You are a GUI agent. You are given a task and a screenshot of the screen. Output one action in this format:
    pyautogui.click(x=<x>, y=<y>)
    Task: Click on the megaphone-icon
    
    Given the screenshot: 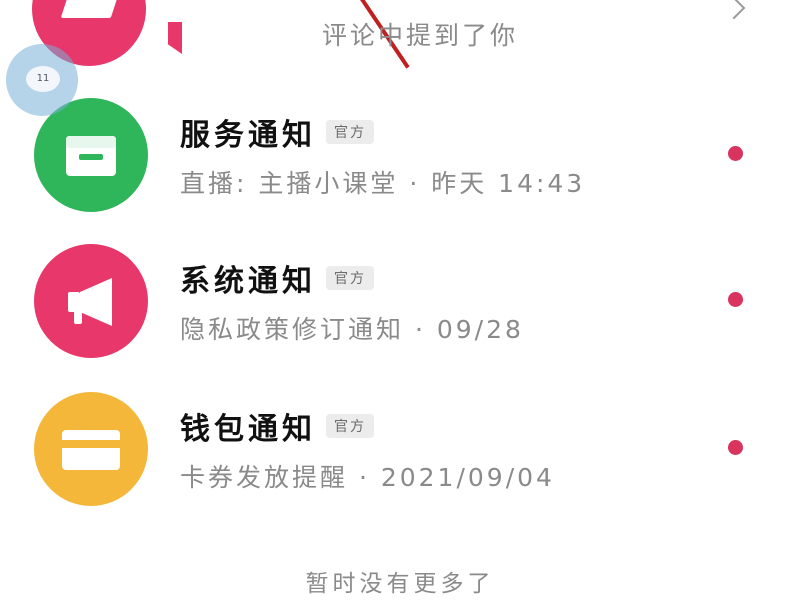 What is the action you would take?
    pyautogui.click(x=90, y=302)
    